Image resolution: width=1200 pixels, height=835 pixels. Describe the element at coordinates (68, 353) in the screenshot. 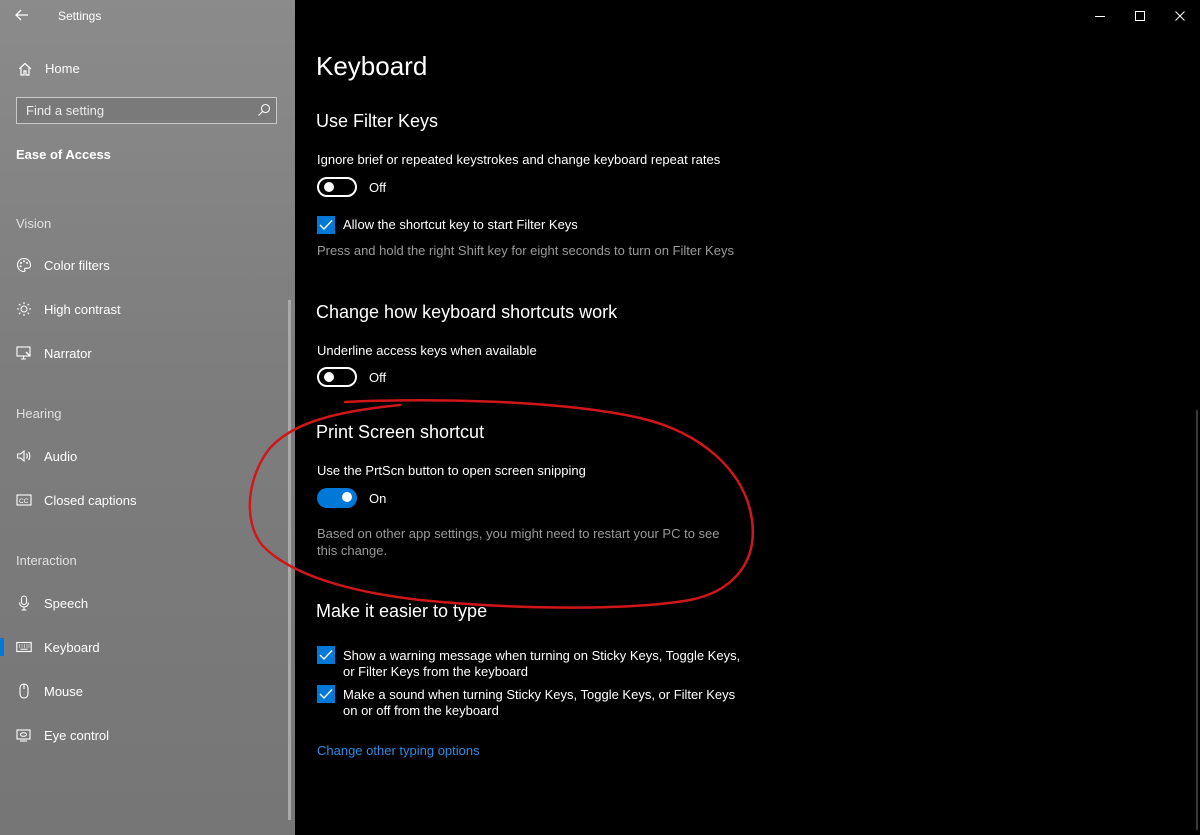

I see `sidebar-item-label: Narrator` at that location.